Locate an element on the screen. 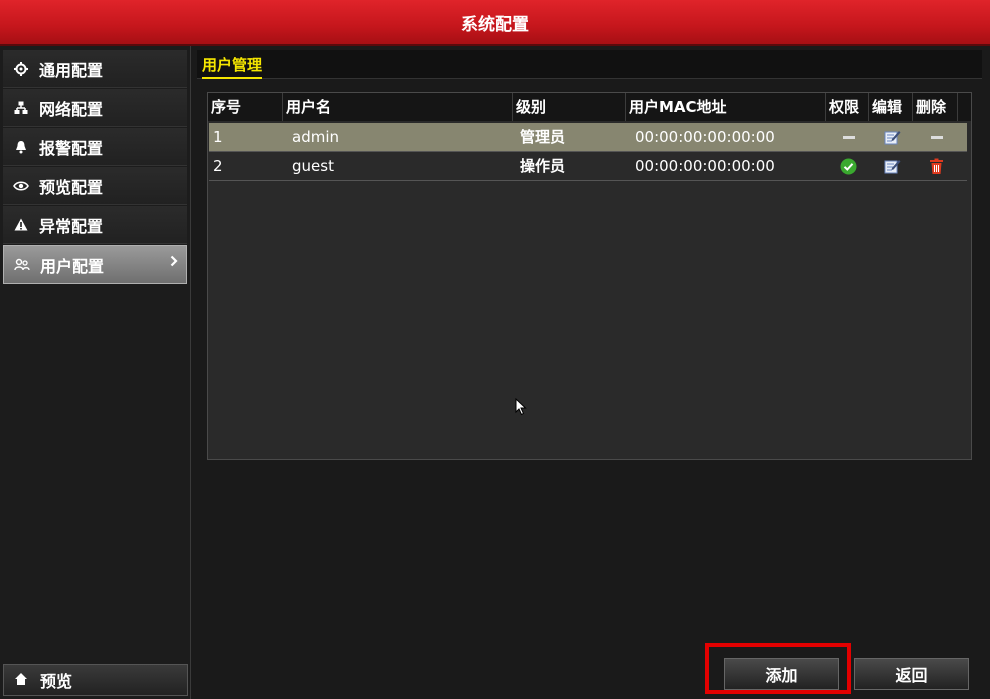  preview-label: 预览 is located at coordinates (56, 681).